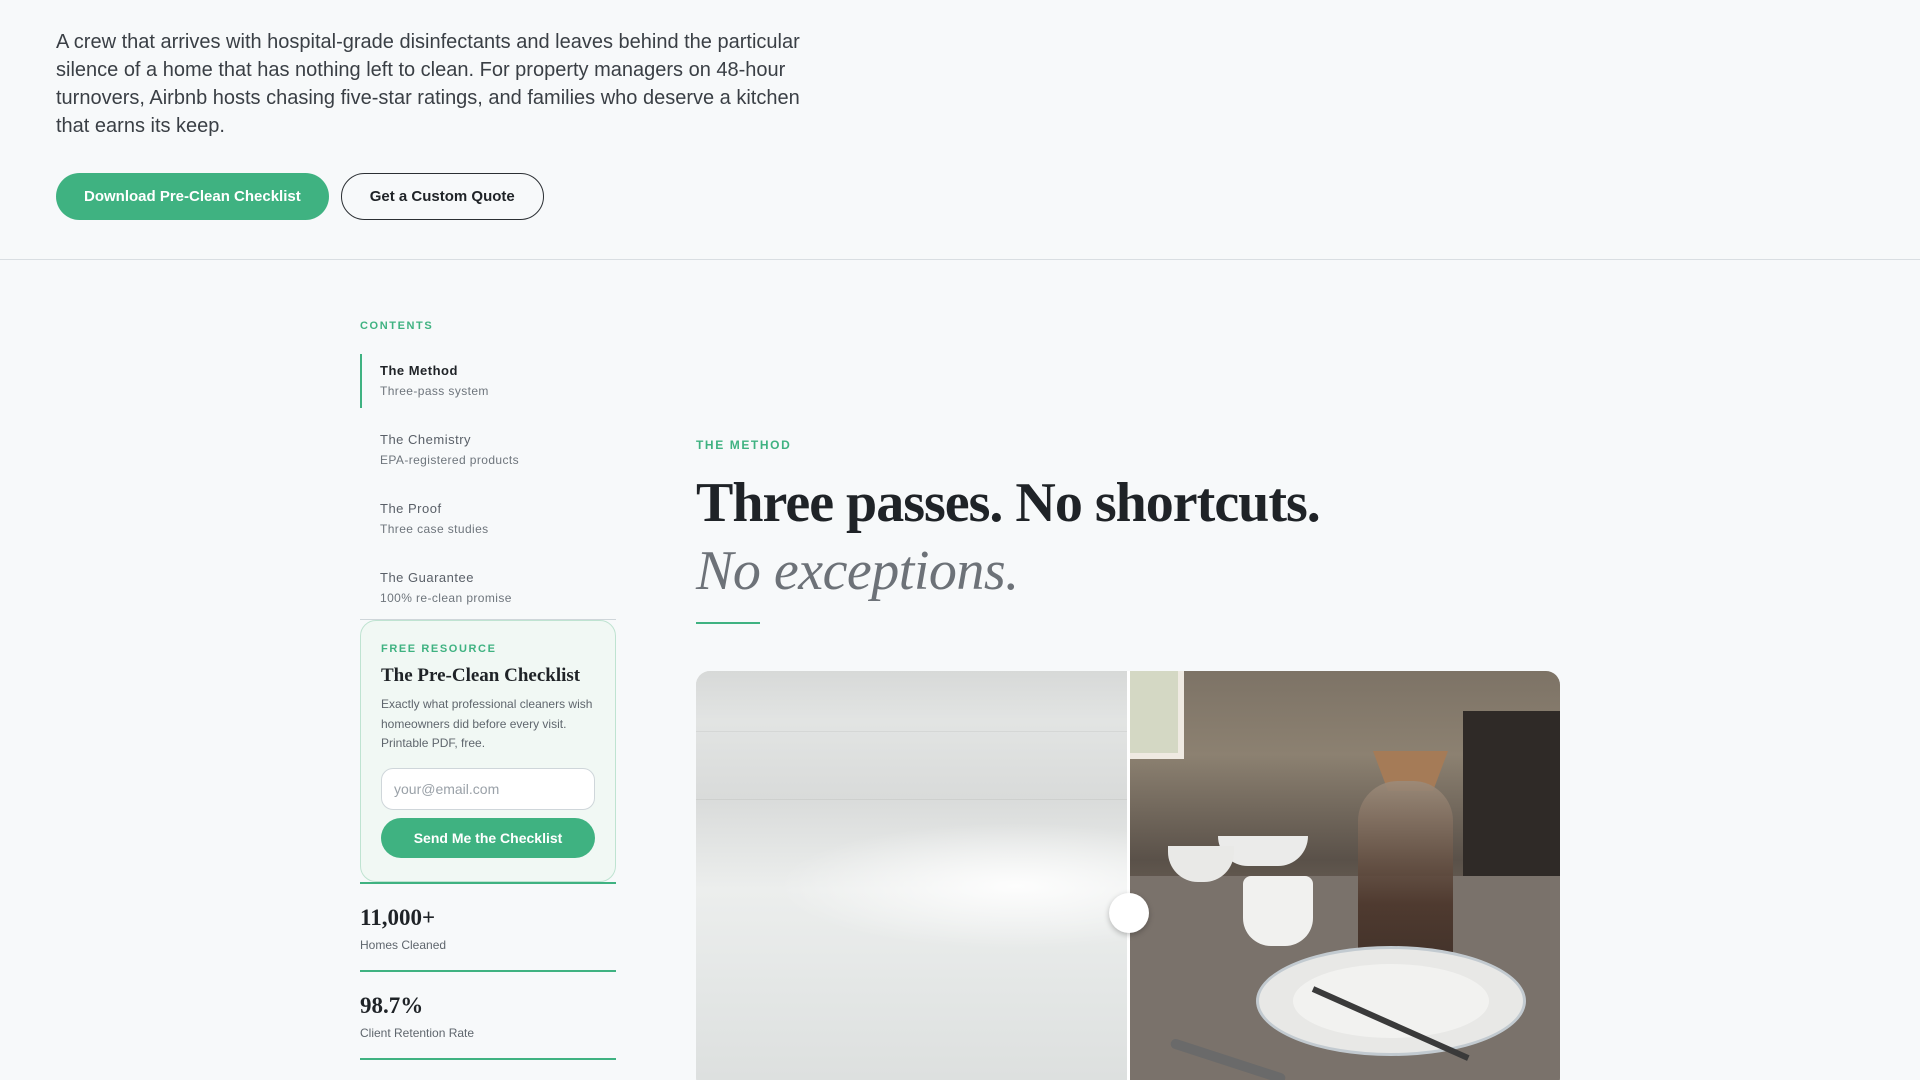  I want to click on toc-item-guarantee: The Guarantee 100% re-clean promise, so click(488, 588).